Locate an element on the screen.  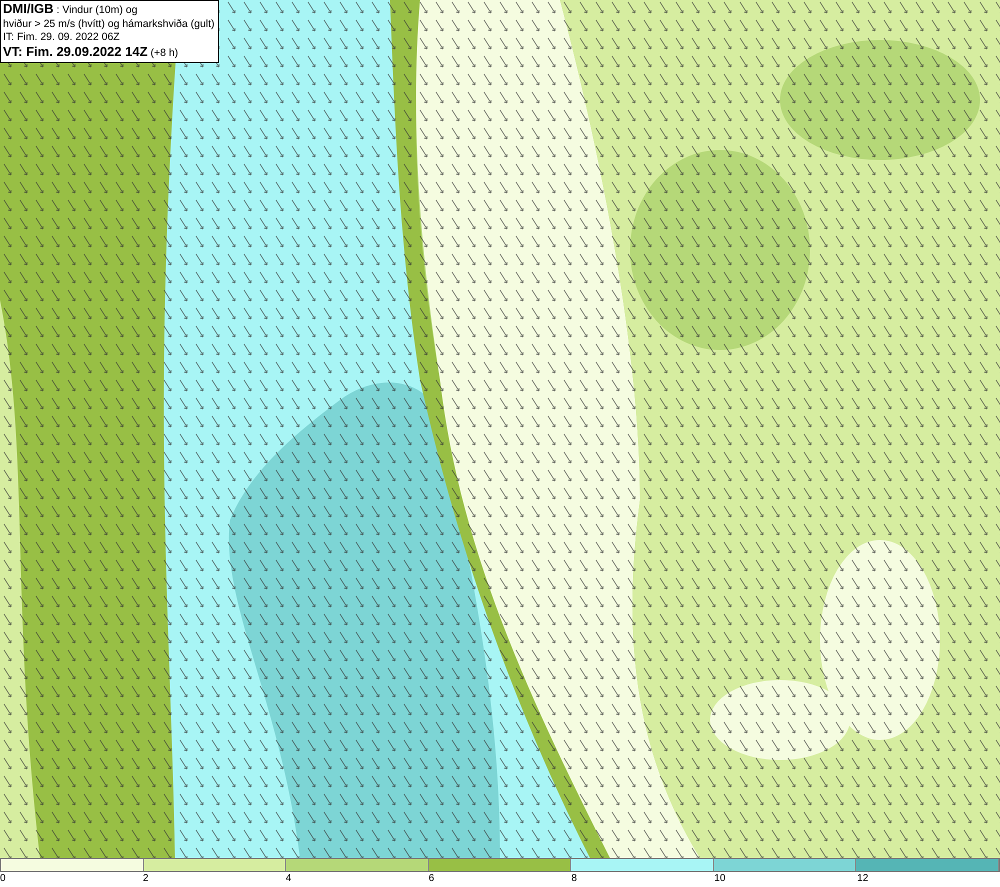
legend-tick-label: 10 is located at coordinates (720, 879).